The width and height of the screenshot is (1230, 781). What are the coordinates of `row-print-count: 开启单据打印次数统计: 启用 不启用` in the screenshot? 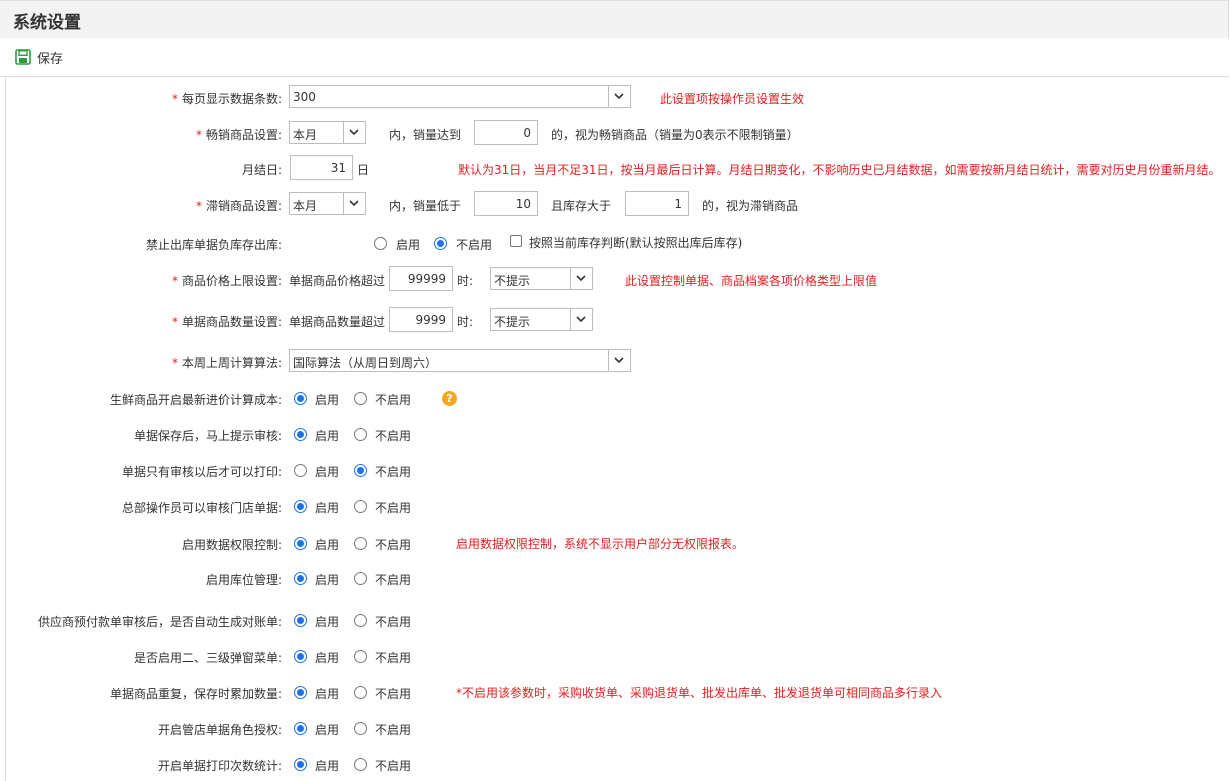 It's located at (618, 765).